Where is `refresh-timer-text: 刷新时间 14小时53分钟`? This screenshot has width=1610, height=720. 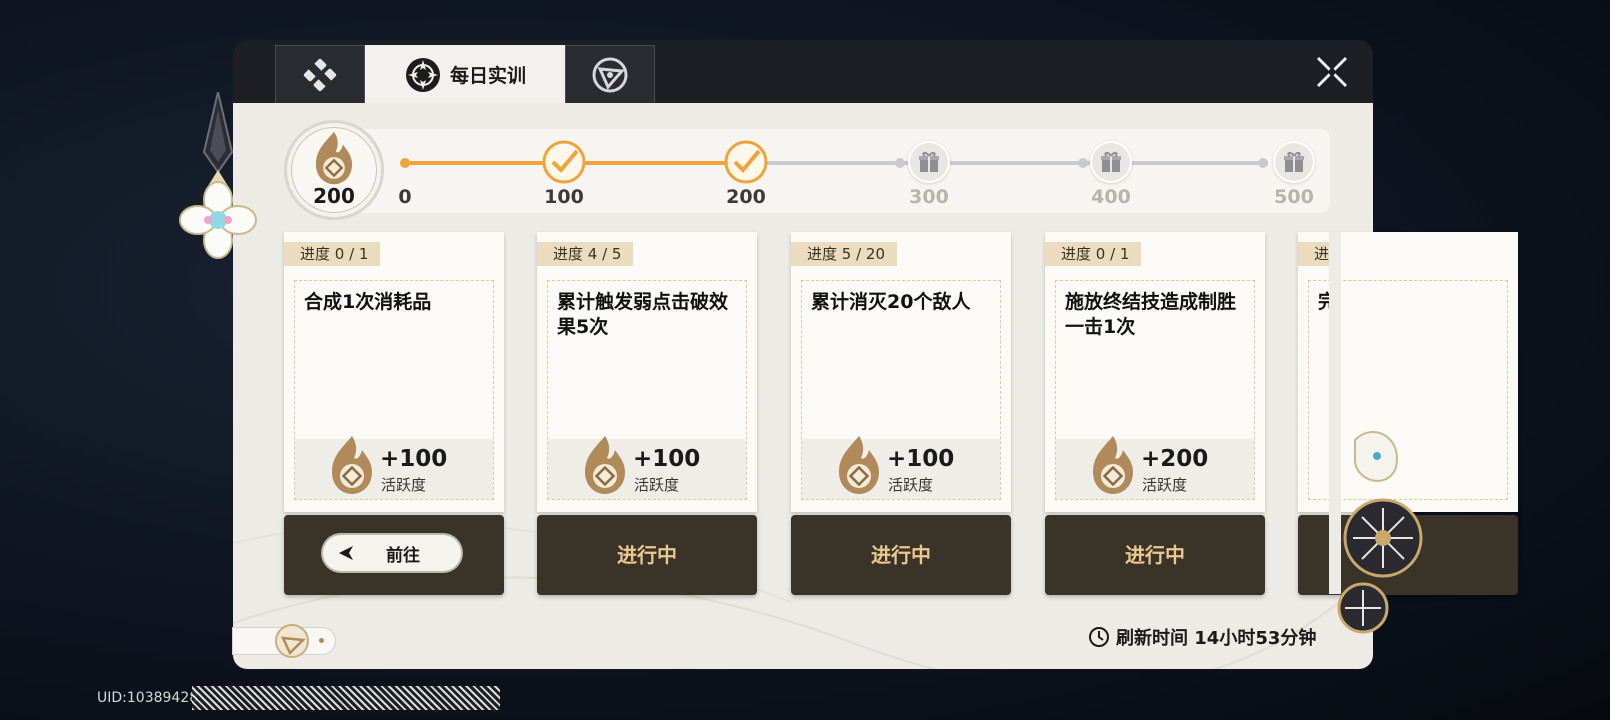 refresh-timer-text: 刷新时间 14小时53分钟 is located at coordinates (1216, 638).